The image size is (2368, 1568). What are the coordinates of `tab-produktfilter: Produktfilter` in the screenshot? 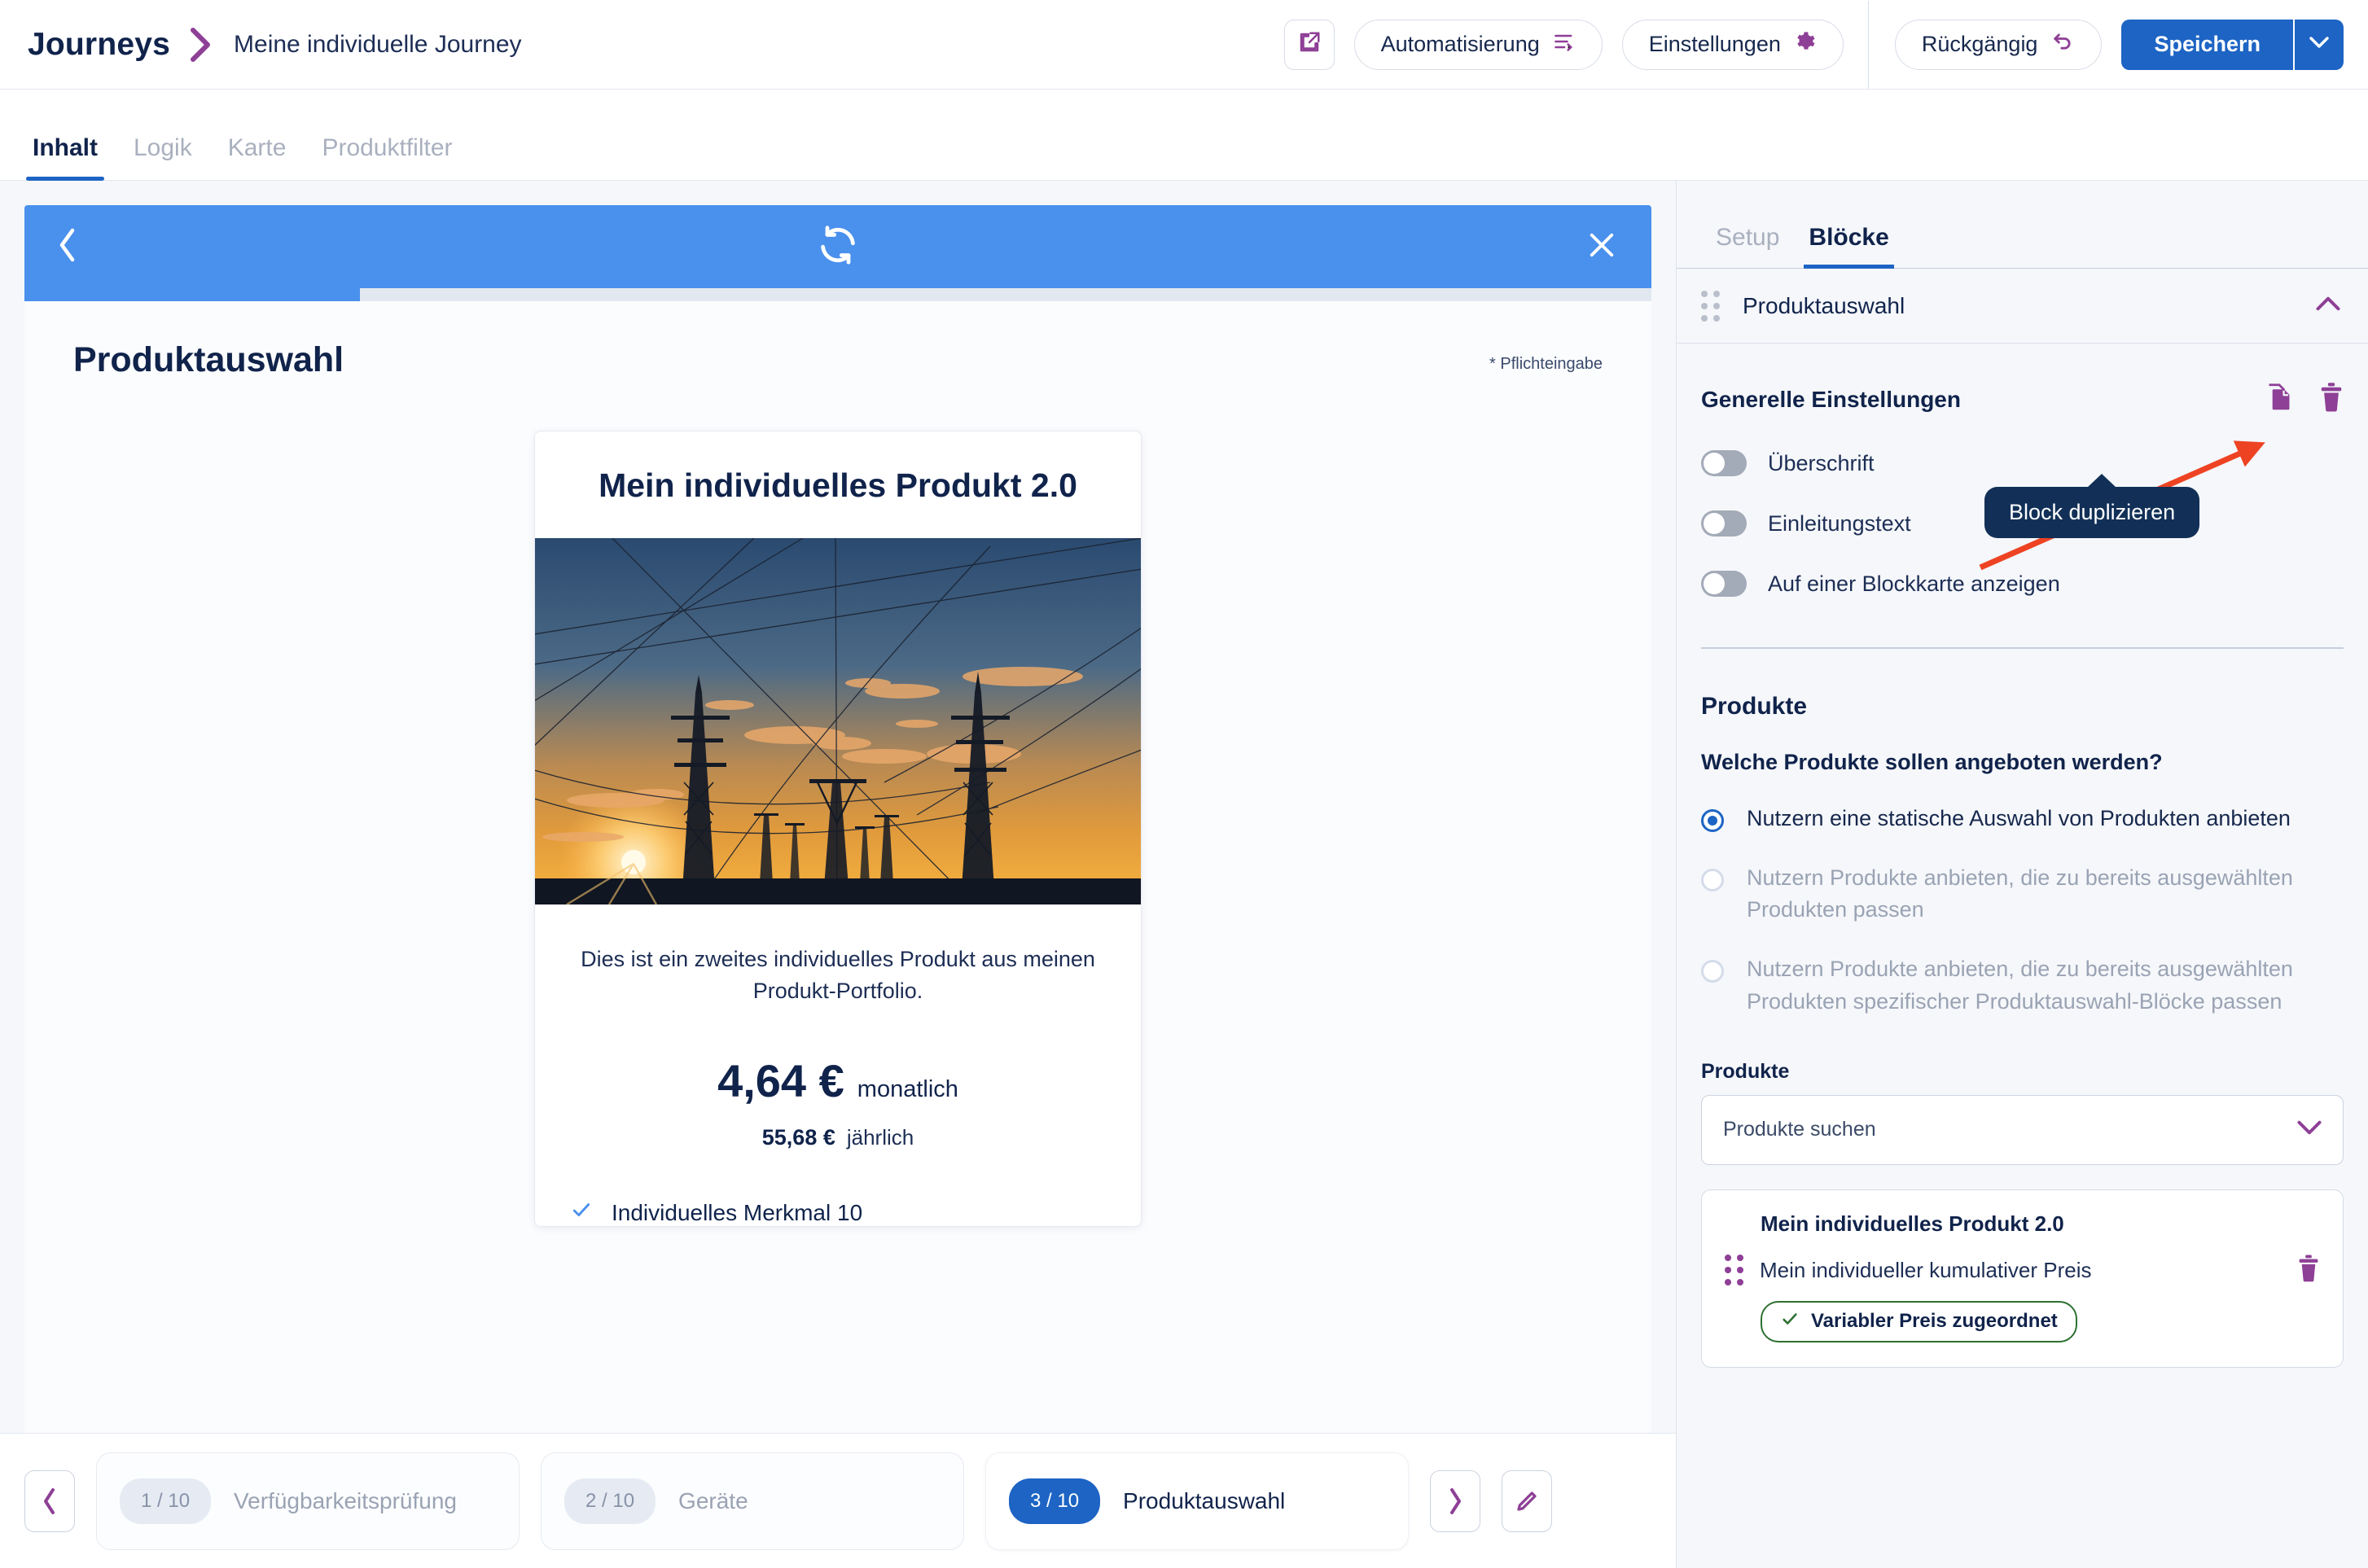 It's located at (387, 157).